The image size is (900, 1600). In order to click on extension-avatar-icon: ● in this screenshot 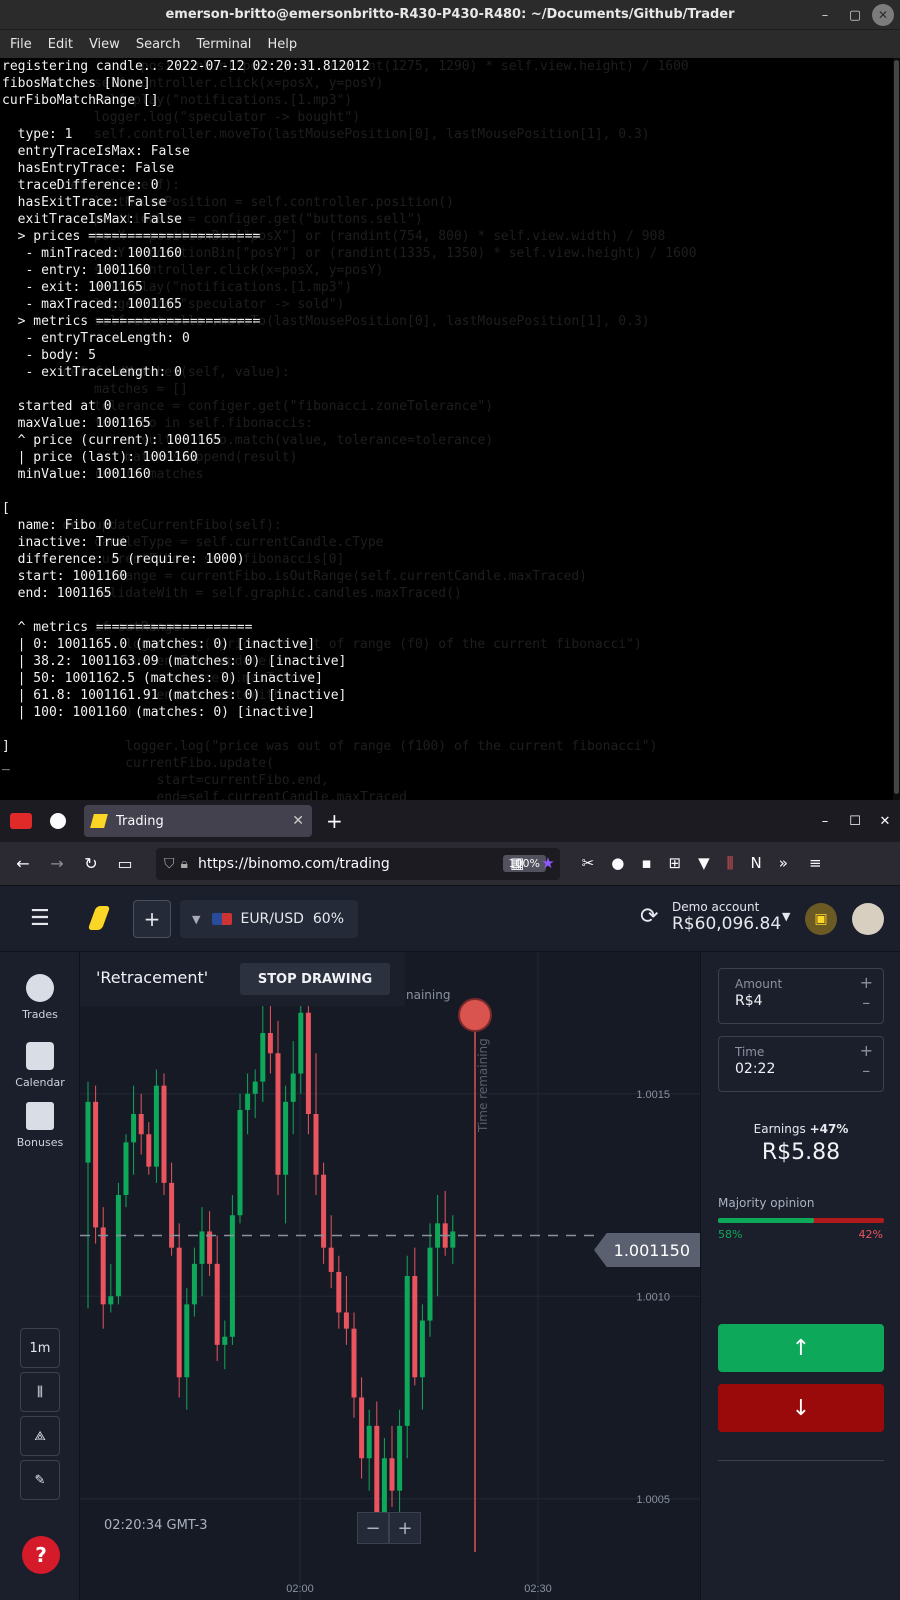, I will do `click(617, 863)`.